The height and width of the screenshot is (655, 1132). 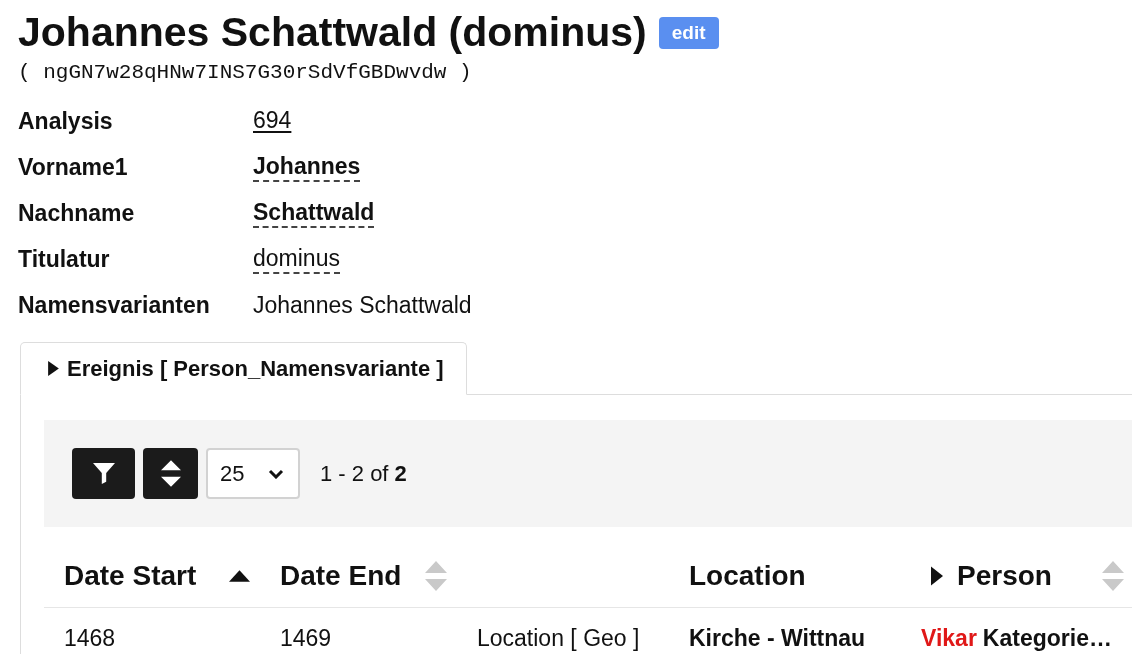 What do you see at coordinates (937, 576) in the screenshot?
I see `caret-right-icon` at bounding box center [937, 576].